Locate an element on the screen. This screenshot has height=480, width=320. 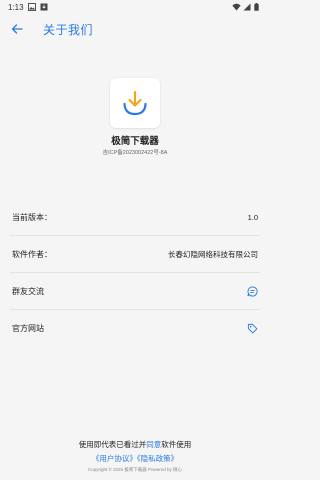
app-name: 极简下载器 is located at coordinates (135, 141).